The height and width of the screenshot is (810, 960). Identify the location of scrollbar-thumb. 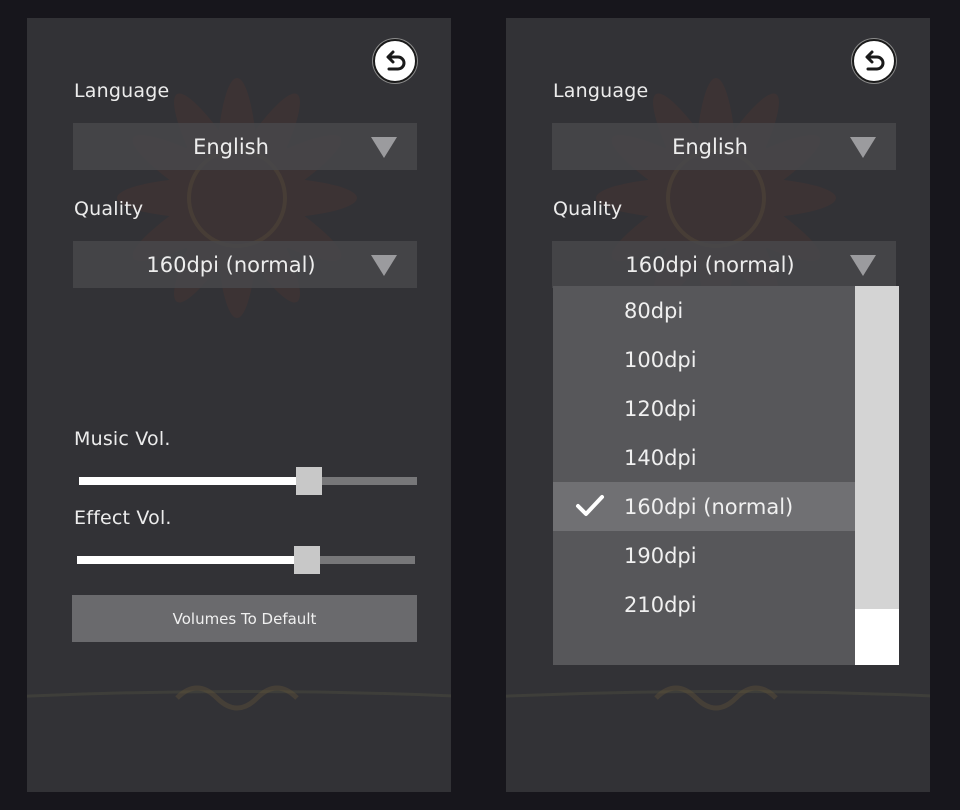
(877, 447).